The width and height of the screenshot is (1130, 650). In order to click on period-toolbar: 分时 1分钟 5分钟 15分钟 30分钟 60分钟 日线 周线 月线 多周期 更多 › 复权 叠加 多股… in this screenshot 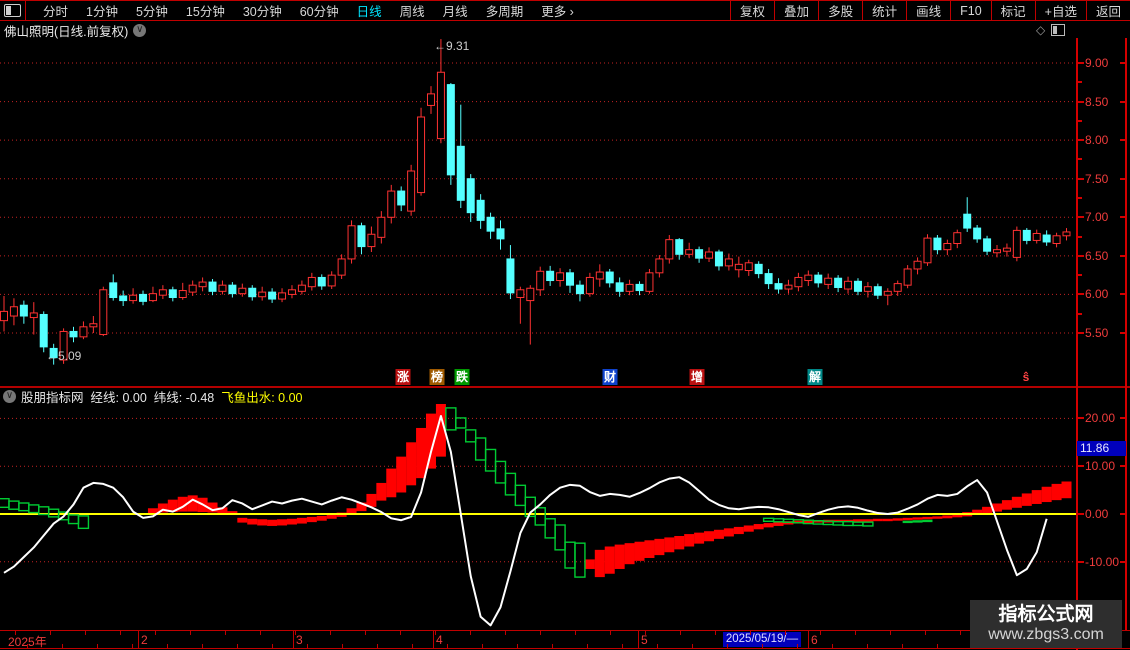, I will do `click(565, 10)`.